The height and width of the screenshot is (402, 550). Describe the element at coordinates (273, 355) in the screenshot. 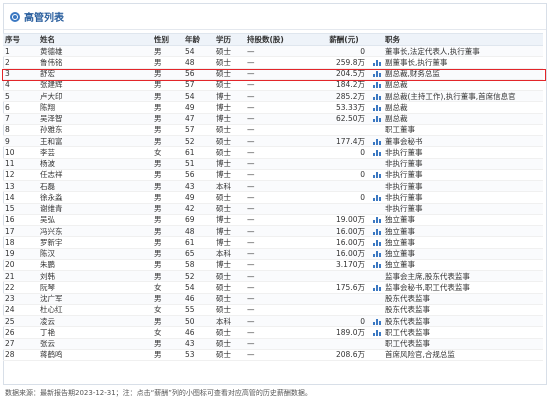

I see `table-row: 28 蒋鹤鸣 男 53 硕士 — 208.6万 首席风险官,合规总监` at that location.